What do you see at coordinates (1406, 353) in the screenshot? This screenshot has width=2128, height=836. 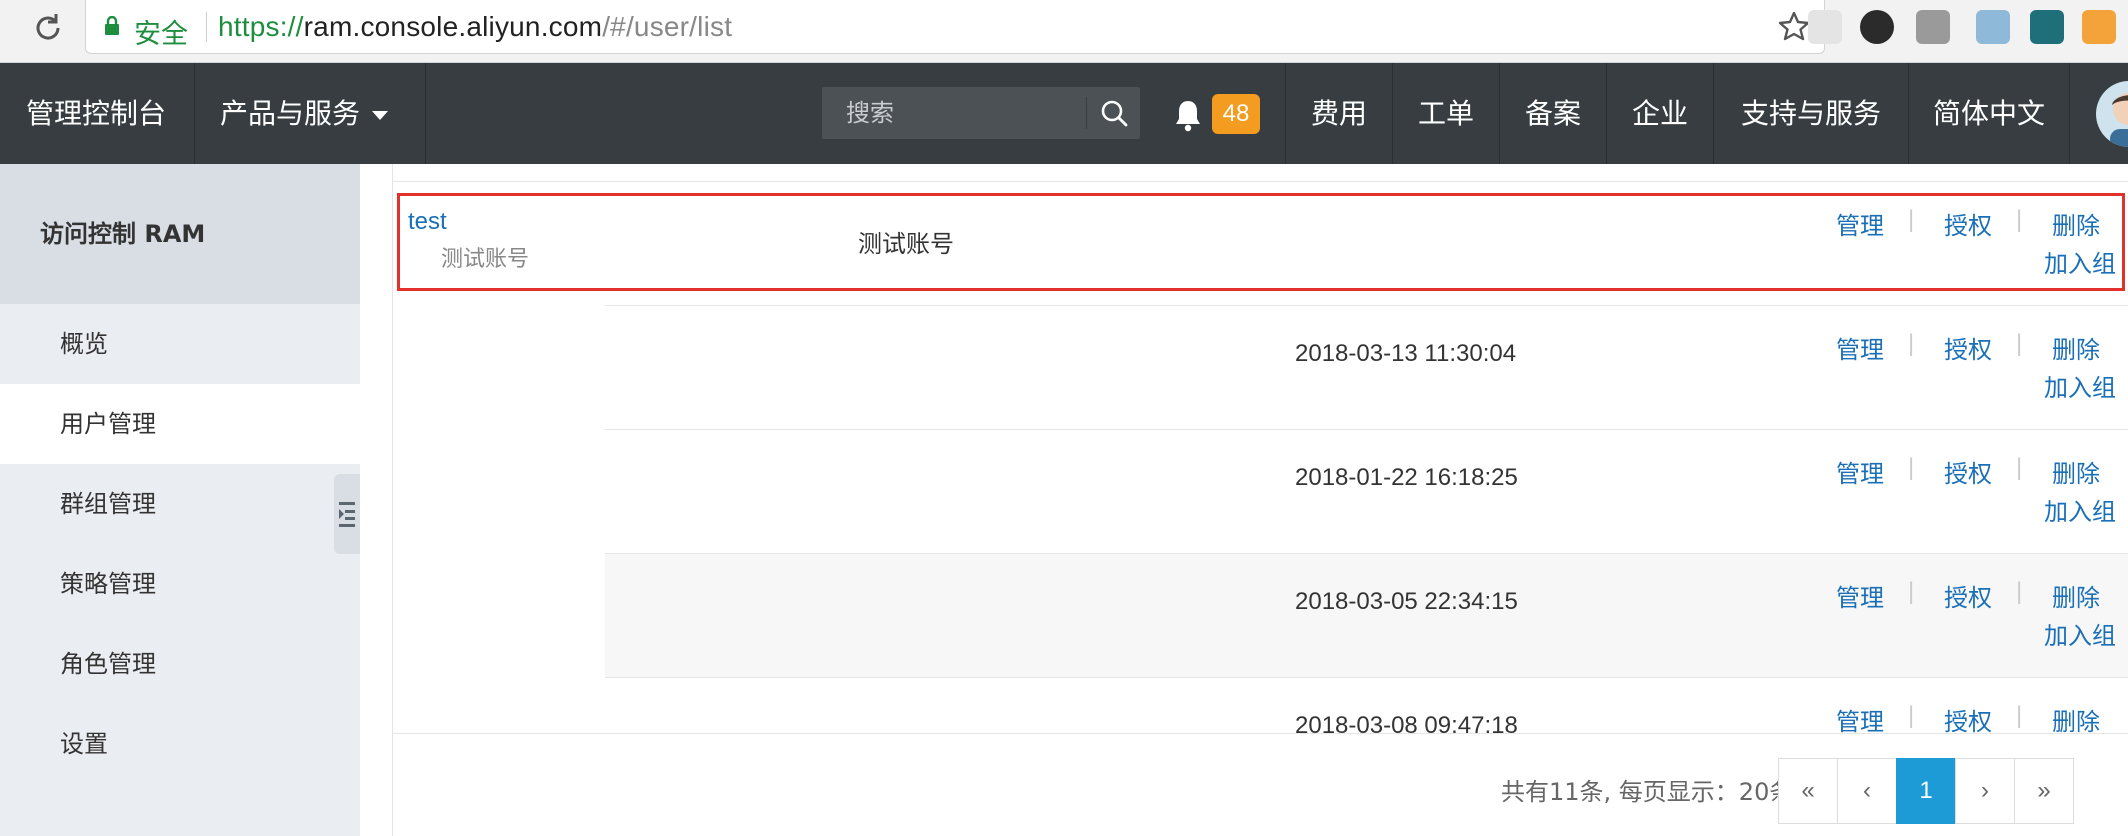 I see `row-created-time: 2018-03-13 11:30:04` at bounding box center [1406, 353].